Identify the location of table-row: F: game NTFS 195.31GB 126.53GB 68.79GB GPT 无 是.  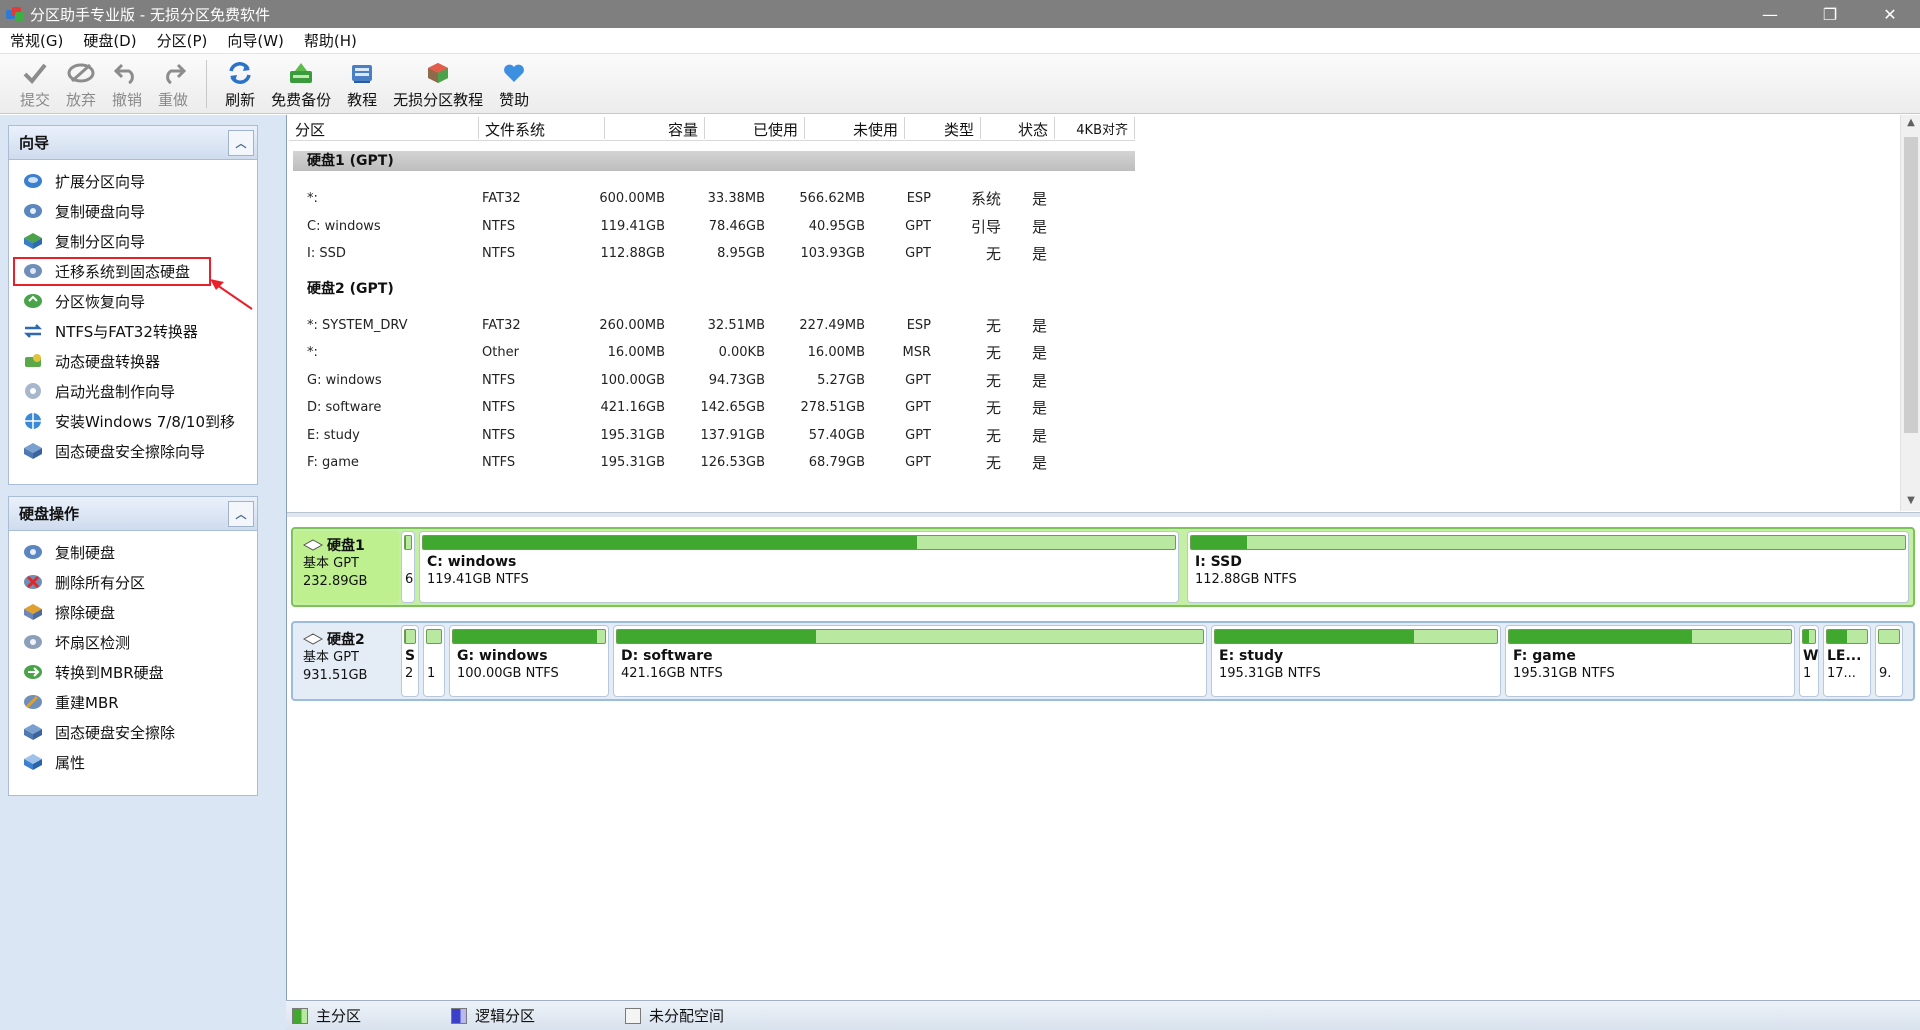
(717, 462).